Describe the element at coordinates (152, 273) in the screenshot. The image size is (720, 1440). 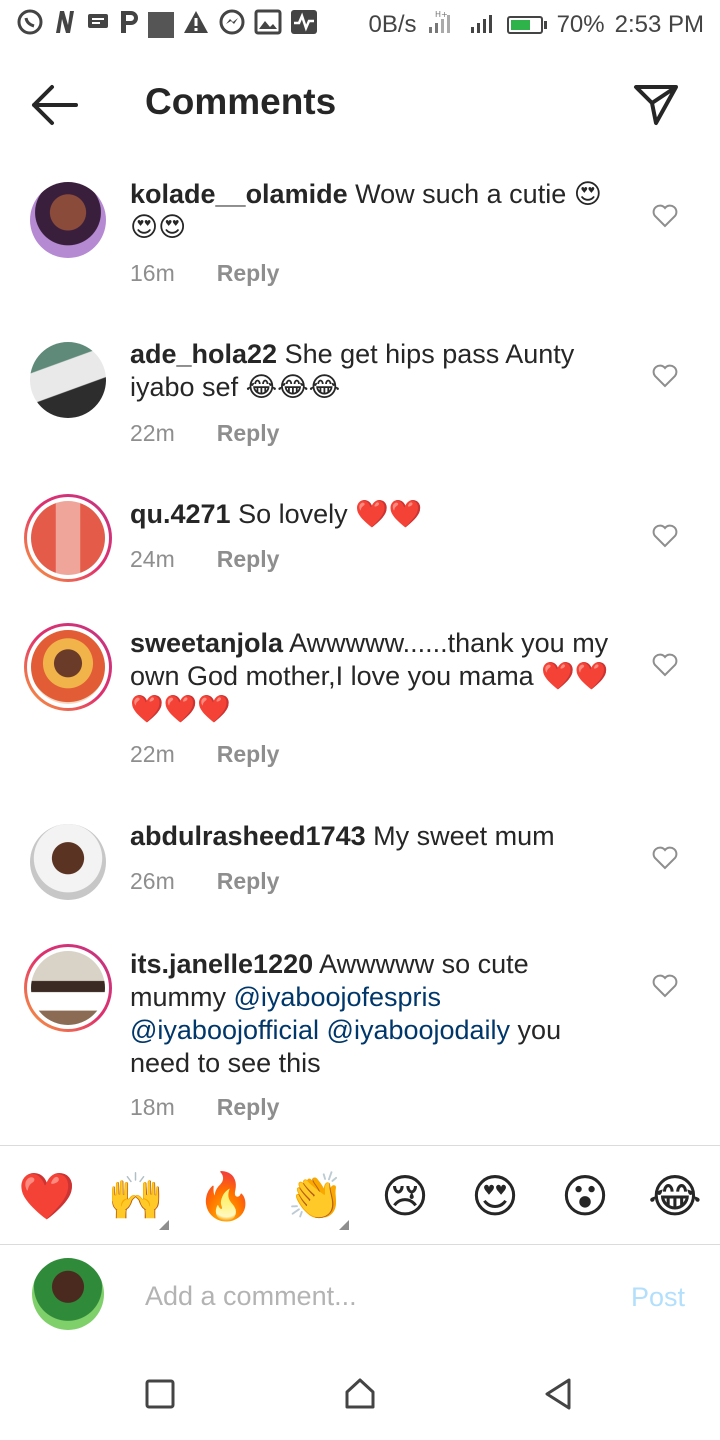
I see `comment-time: 16m` at that location.